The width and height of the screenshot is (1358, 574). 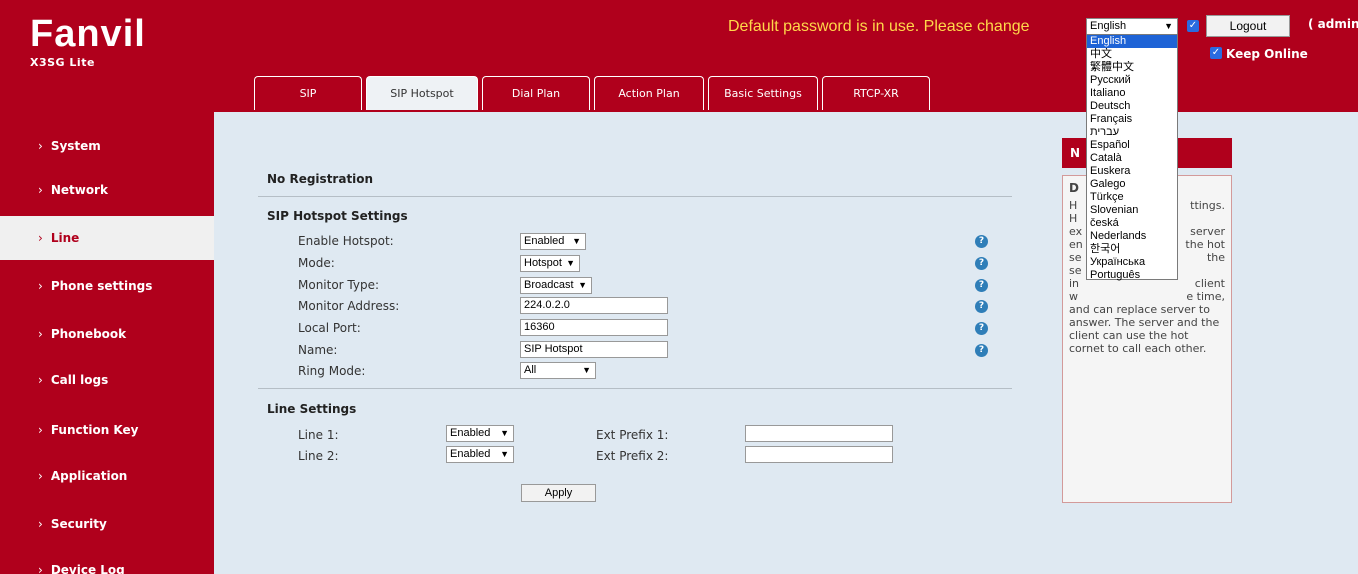 I want to click on monitor-address-input: 224.0.2.0, so click(x=594, y=305).